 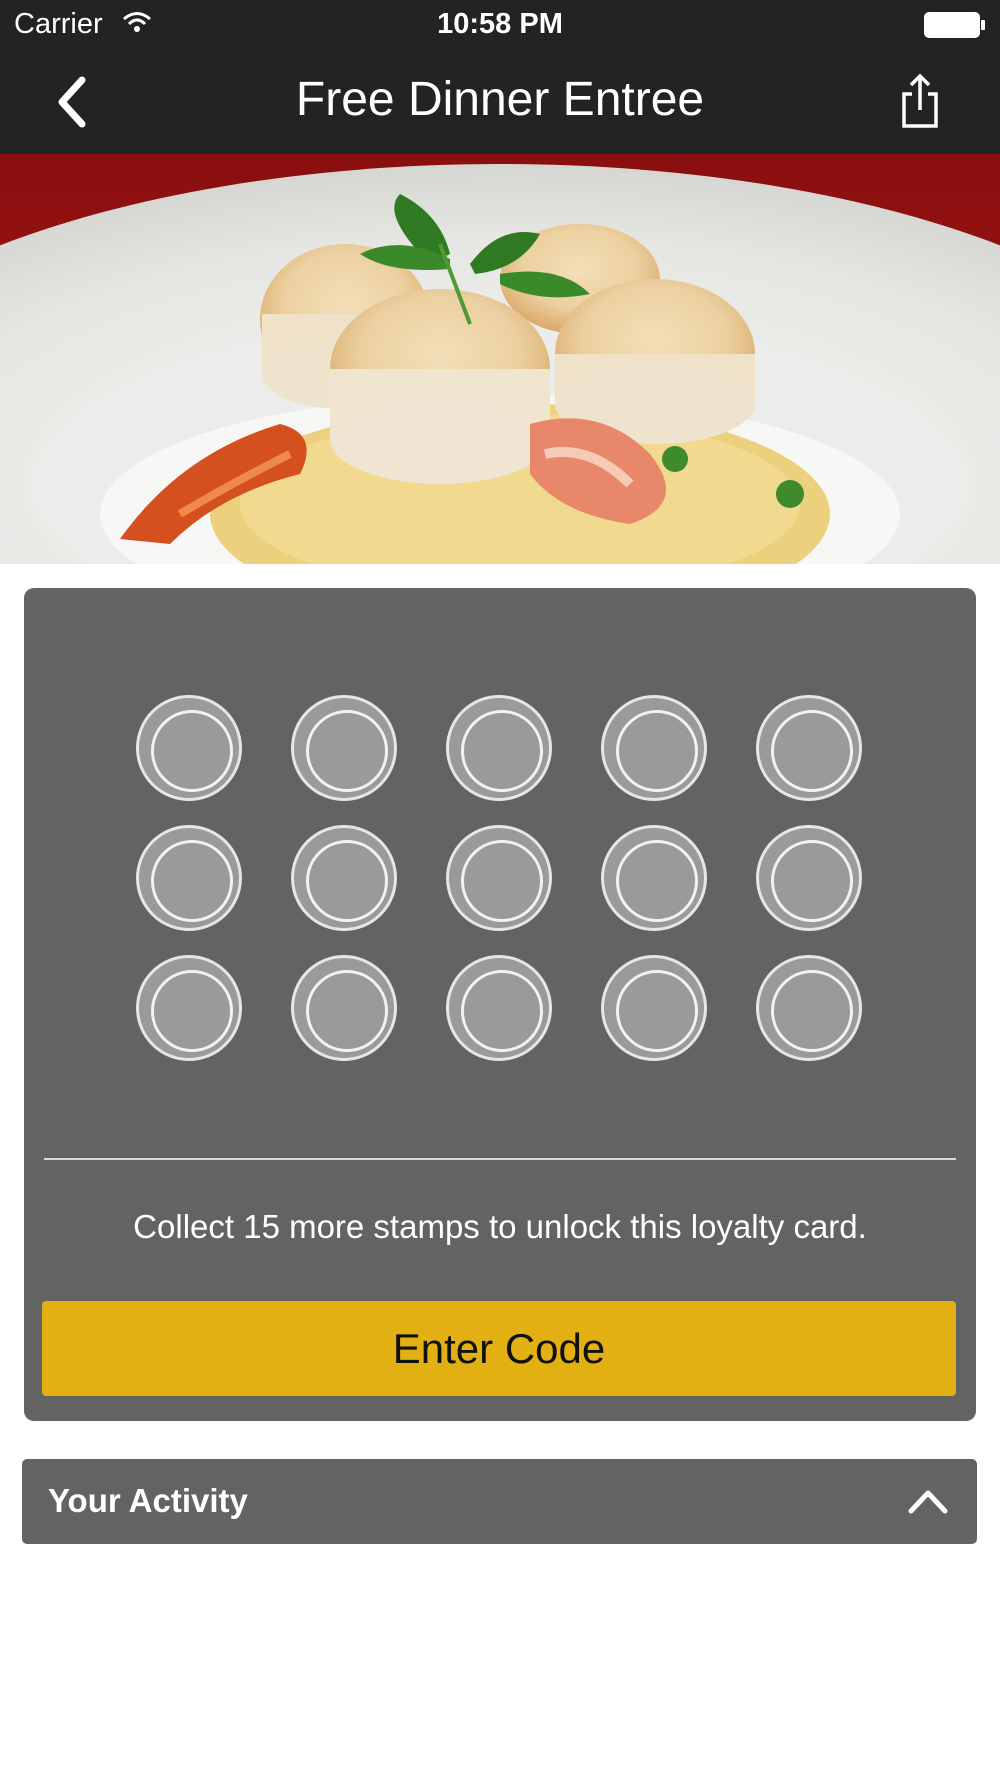 I want to click on navigation-bar: Free Dinner Entree, so click(x=500, y=102).